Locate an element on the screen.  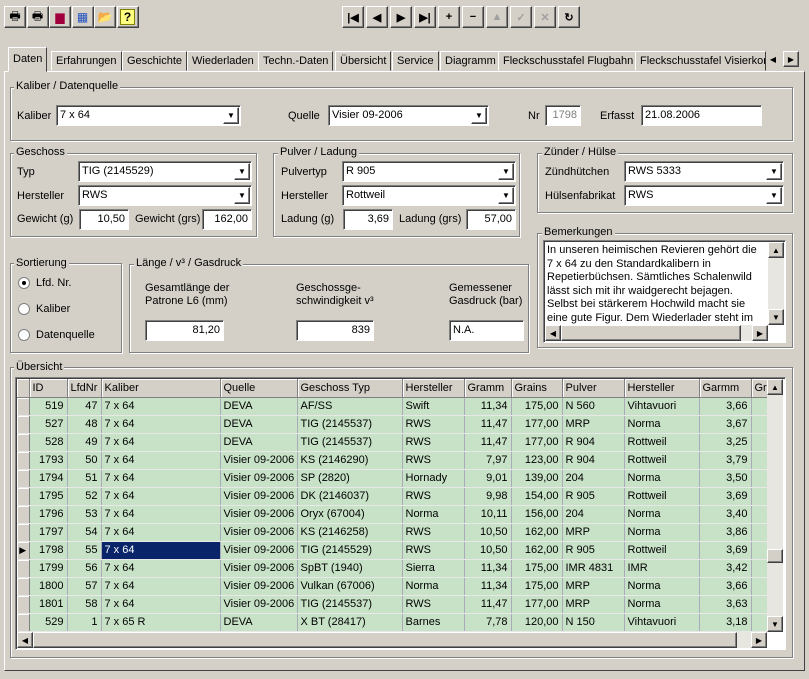
tab-service: Service is located at coordinates (415, 61).